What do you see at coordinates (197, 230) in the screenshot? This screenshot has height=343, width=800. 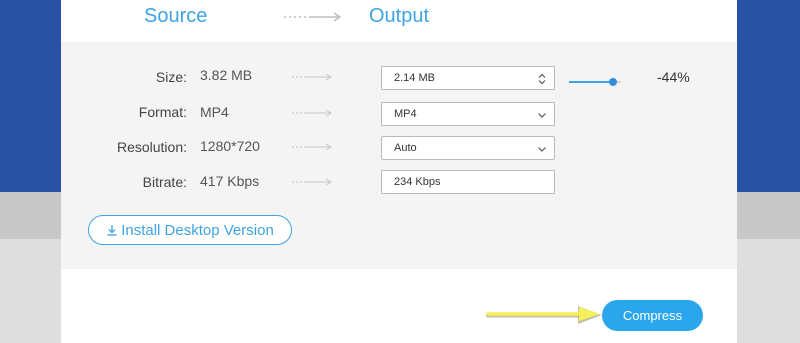 I see `install-button-label: Install Desktop Version` at bounding box center [197, 230].